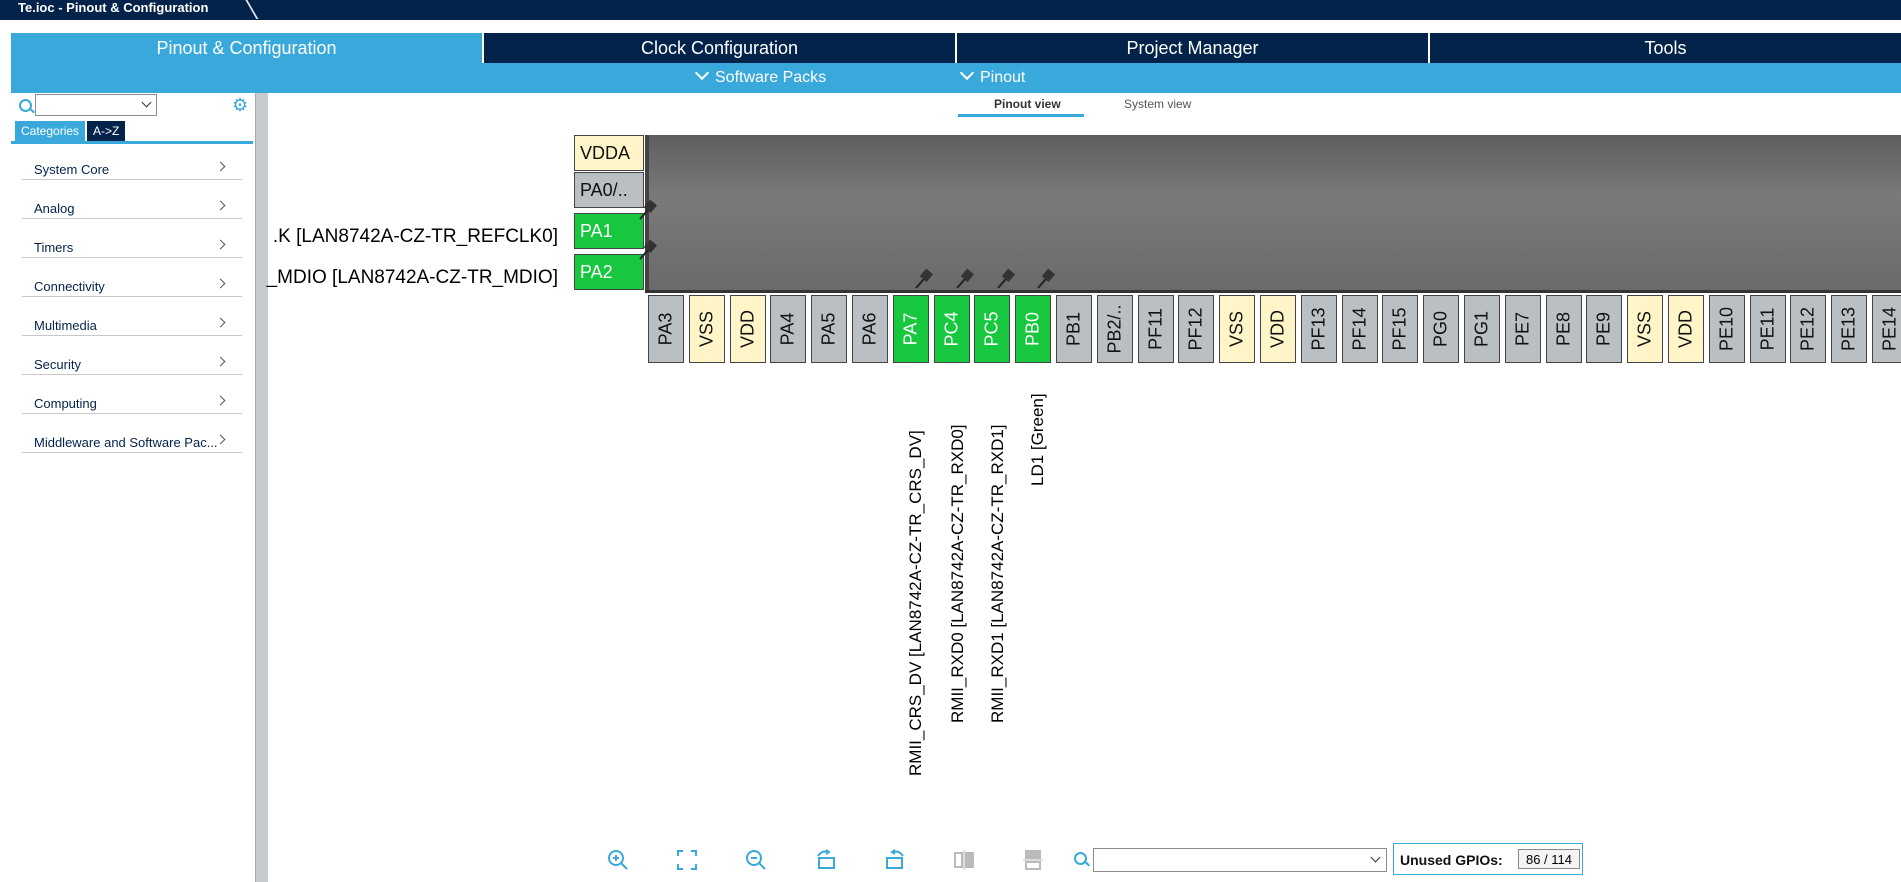 The height and width of the screenshot is (882, 1901). What do you see at coordinates (1027, 104) in the screenshot?
I see `tab-pinout-view: Pinout view` at bounding box center [1027, 104].